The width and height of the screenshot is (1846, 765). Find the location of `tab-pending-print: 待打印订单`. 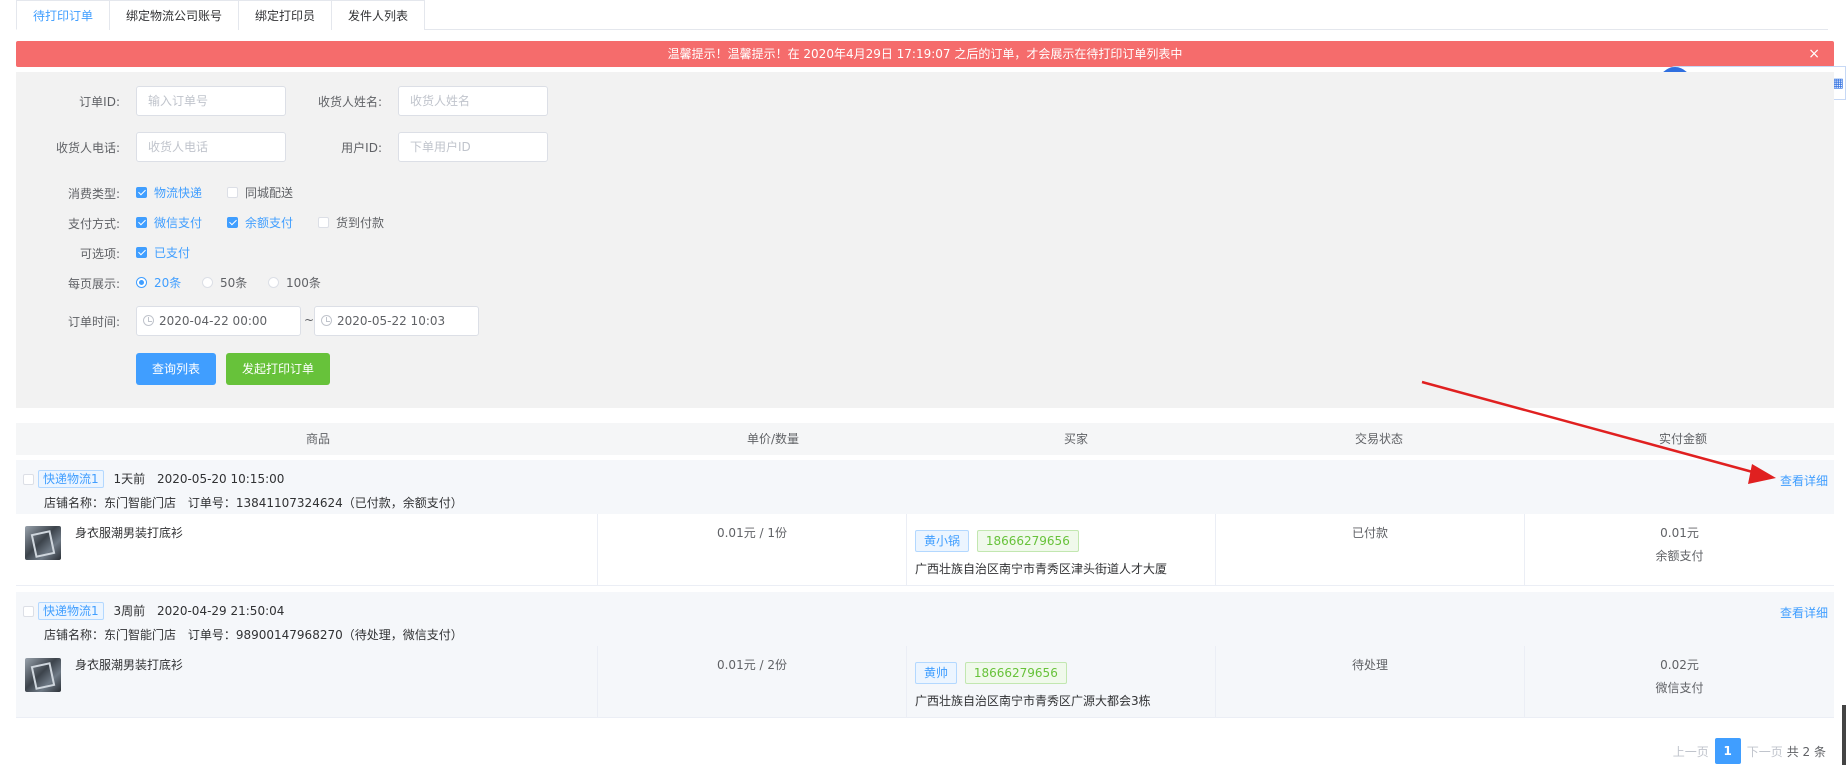

tab-pending-print: 待打印订单 is located at coordinates (63, 15).